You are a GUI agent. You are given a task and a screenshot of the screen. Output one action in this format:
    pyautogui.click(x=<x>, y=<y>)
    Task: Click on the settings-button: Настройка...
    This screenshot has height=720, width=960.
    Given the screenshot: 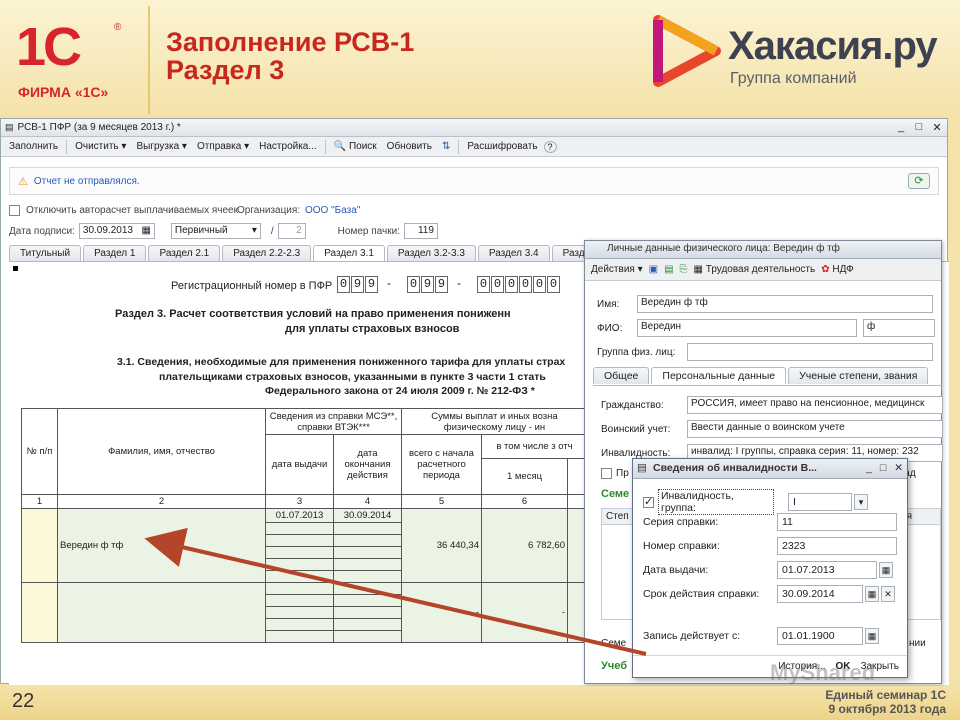 What is the action you would take?
    pyautogui.click(x=288, y=146)
    